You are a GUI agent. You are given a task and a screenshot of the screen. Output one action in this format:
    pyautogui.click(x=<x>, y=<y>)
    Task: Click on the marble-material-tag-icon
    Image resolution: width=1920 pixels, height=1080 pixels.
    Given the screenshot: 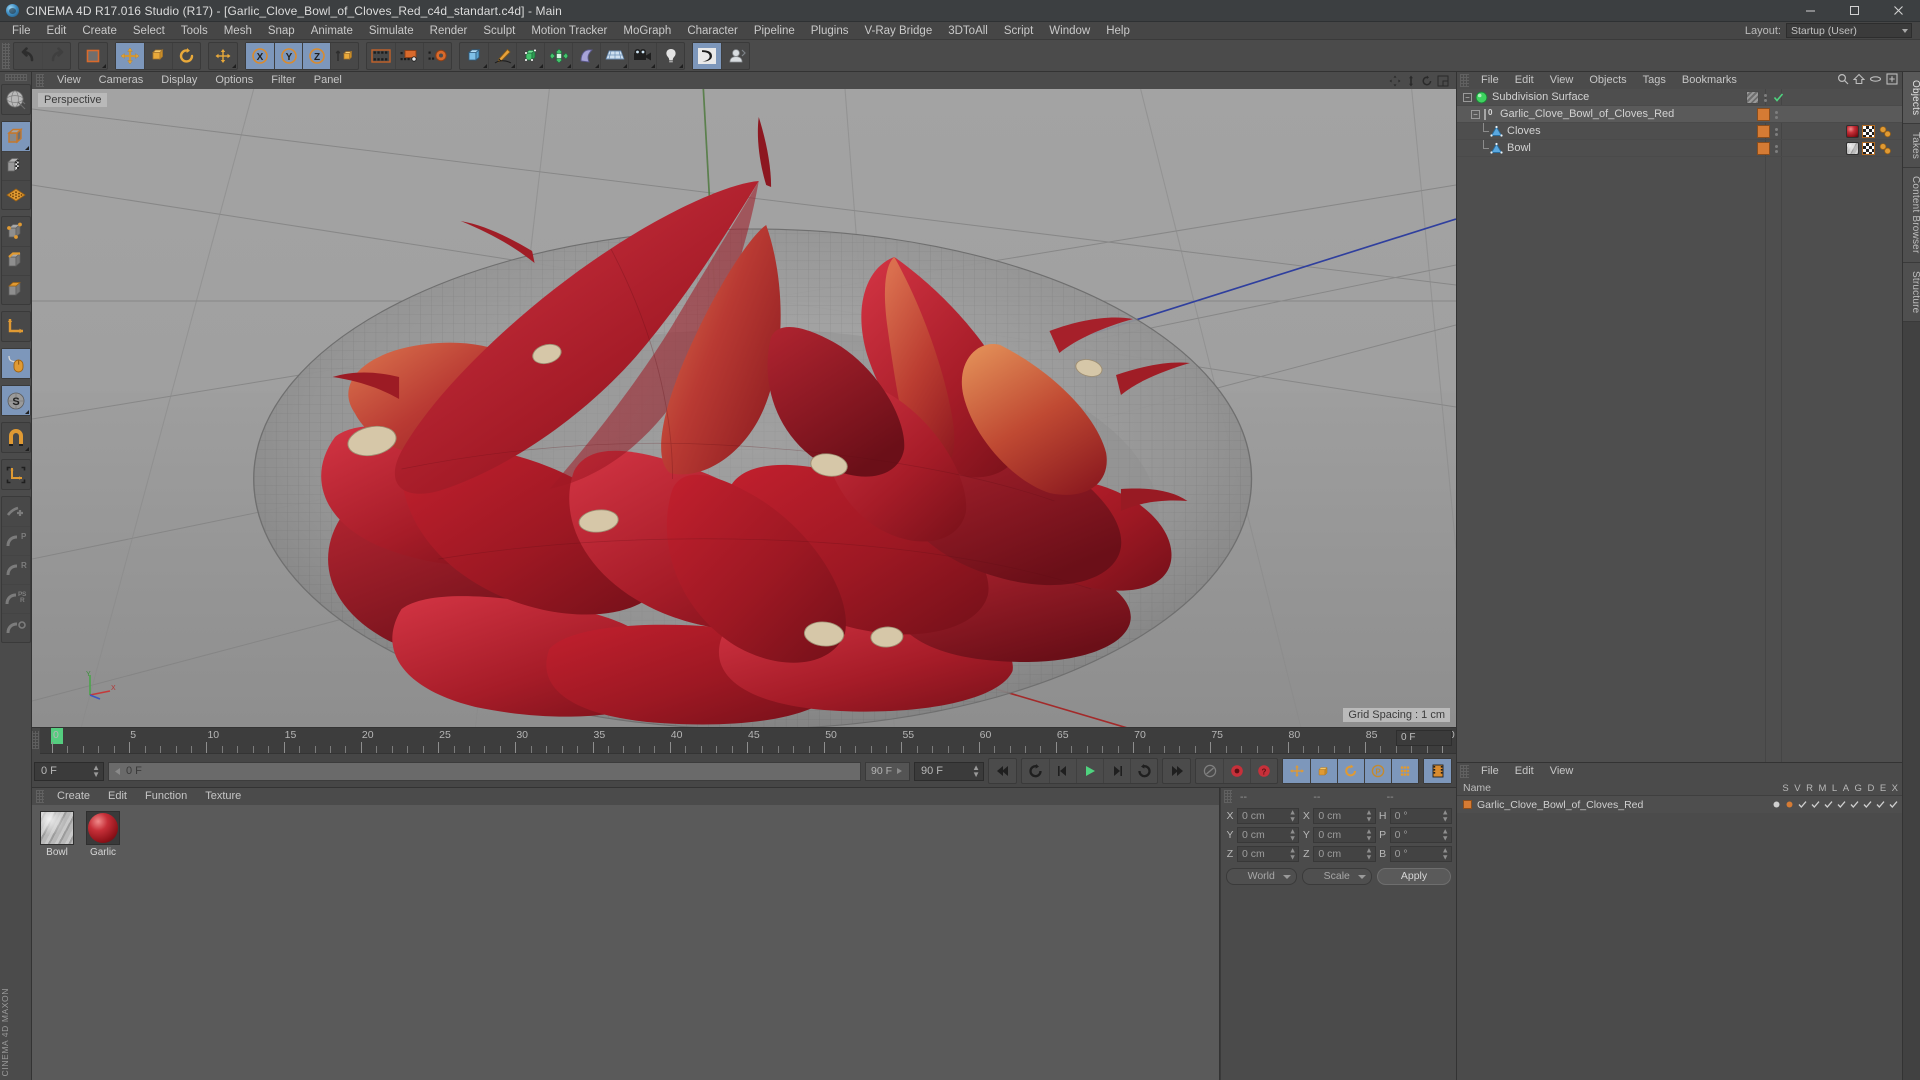 What is the action you would take?
    pyautogui.click(x=1852, y=148)
    